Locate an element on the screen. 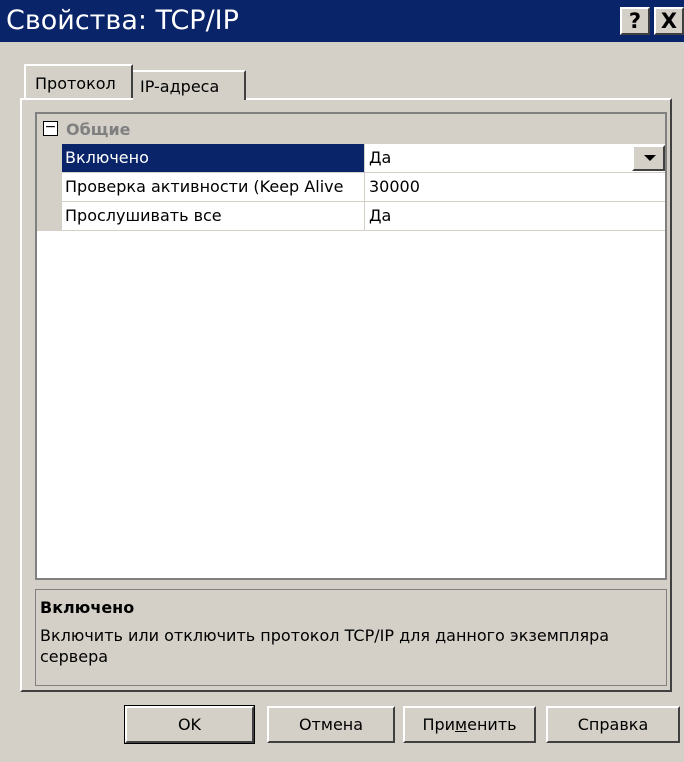  collapse-icon: − is located at coordinates (50, 128).